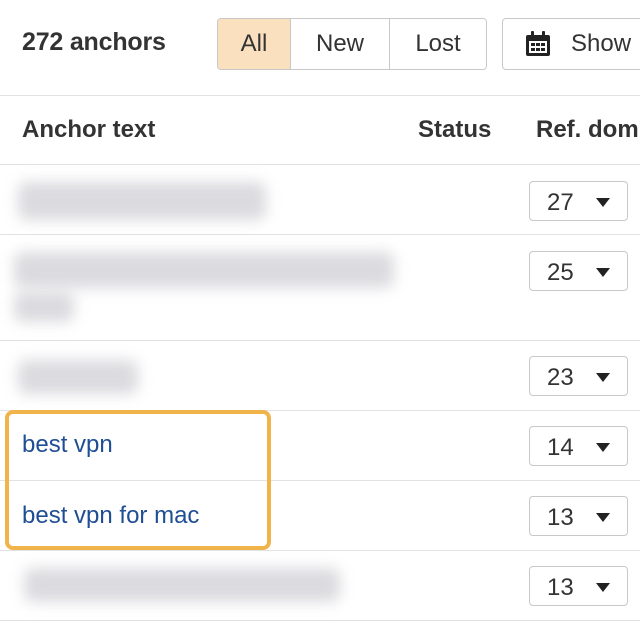  Describe the element at coordinates (578, 376) in the screenshot. I see `ref-domains-dropdown: 23` at that location.